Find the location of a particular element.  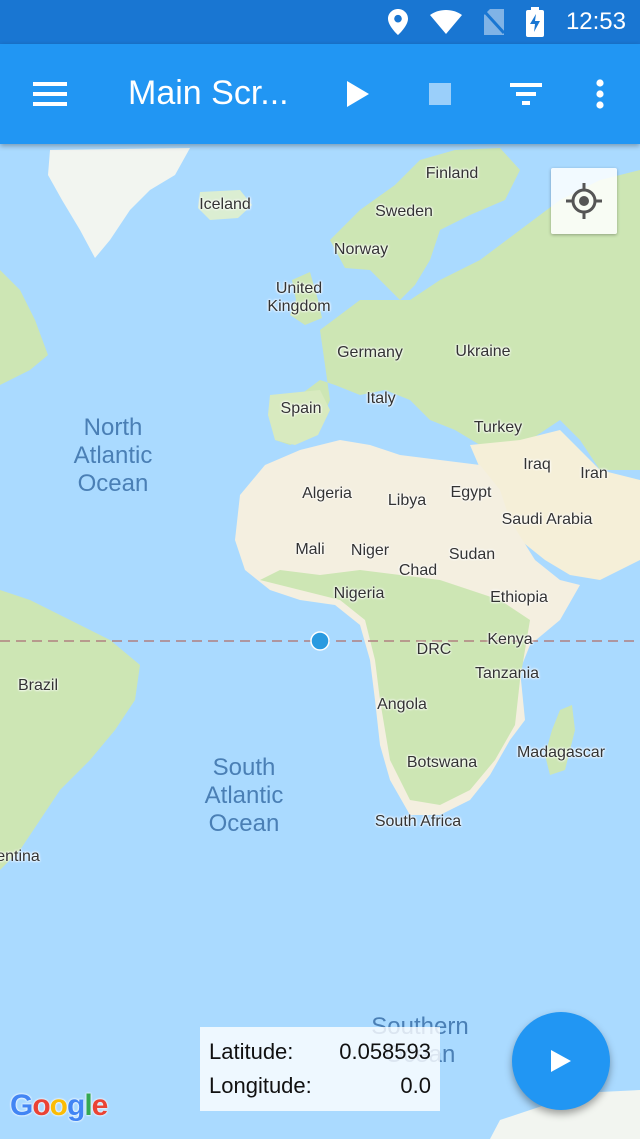

coordinates-panel: Latitude: 0.058593 Longitude: 0.0 is located at coordinates (320, 1069).